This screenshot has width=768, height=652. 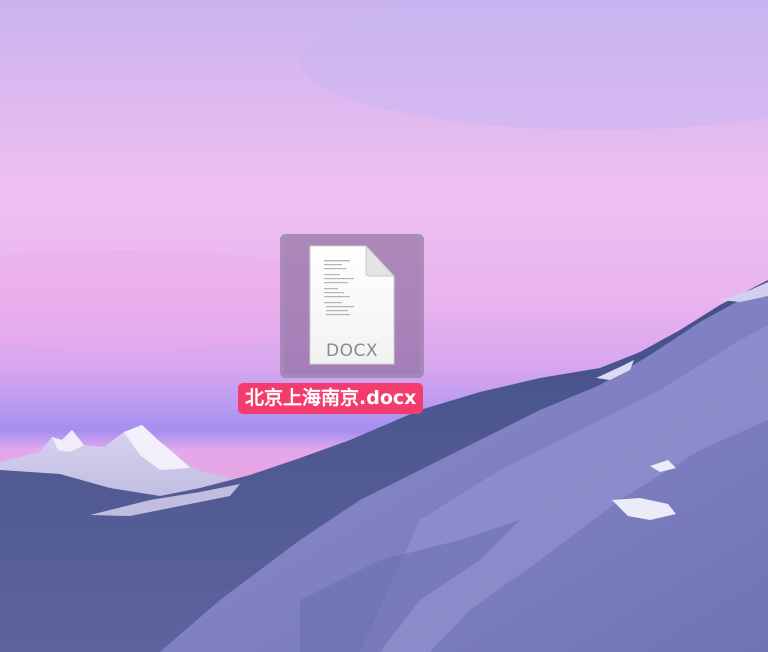 I want to click on file-name-label: 北京上海南京.docx, so click(x=331, y=398).